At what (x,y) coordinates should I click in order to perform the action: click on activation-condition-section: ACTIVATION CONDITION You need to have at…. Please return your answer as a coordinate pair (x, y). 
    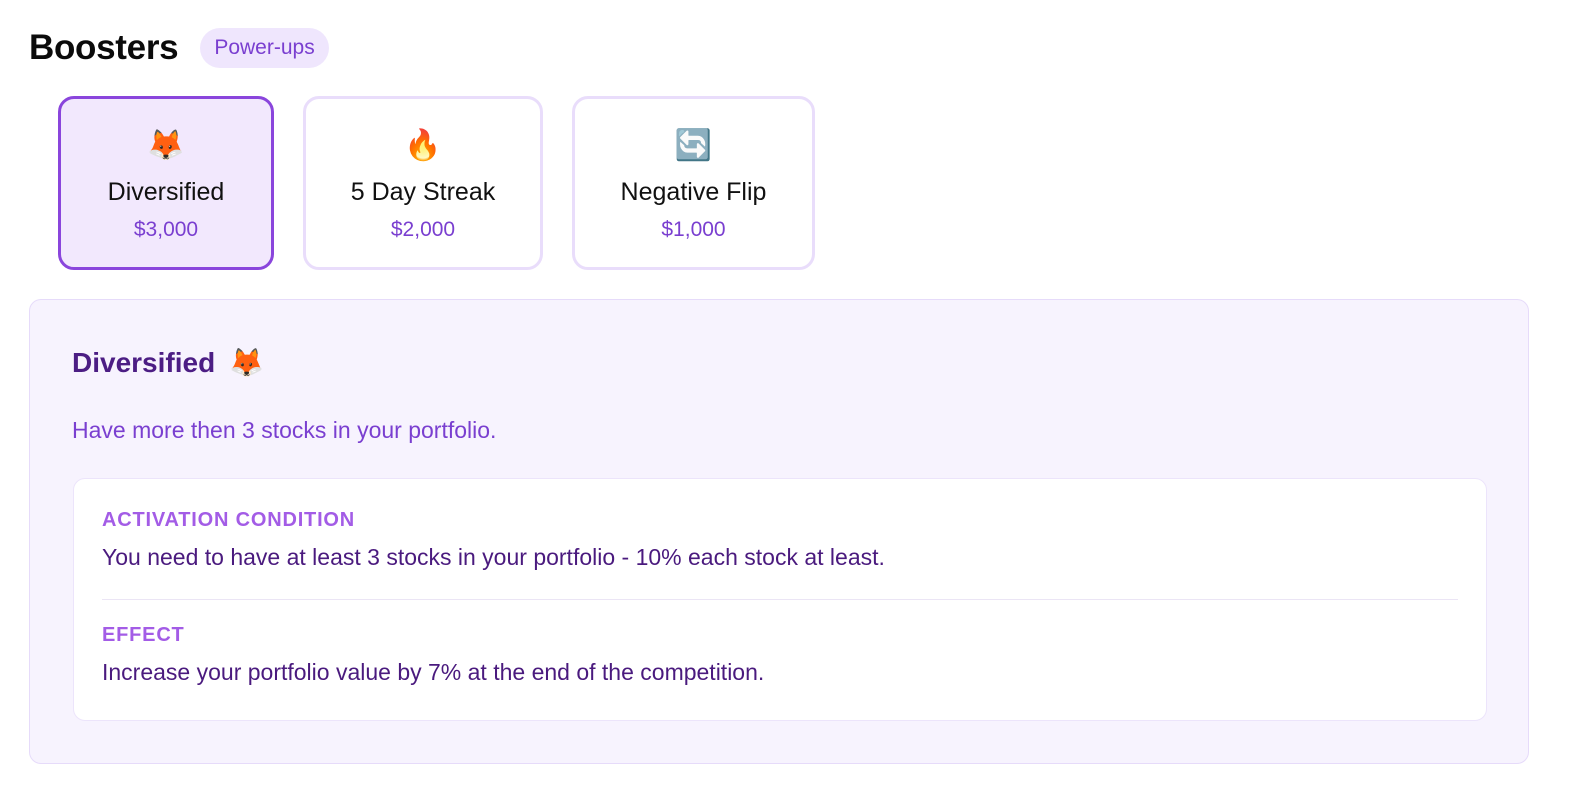
    Looking at the image, I should click on (780, 540).